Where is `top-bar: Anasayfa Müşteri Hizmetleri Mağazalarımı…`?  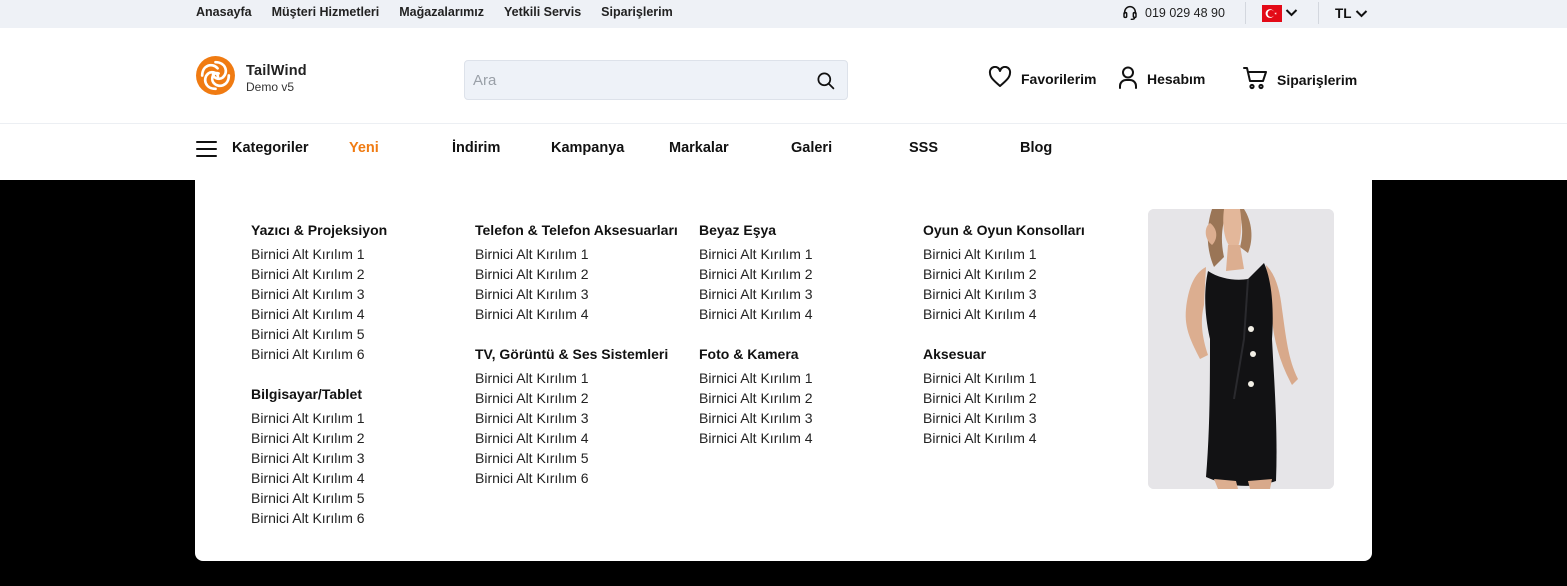 top-bar: Anasayfa Müşteri Hizmetleri Mağazalarımı… is located at coordinates (783, 14).